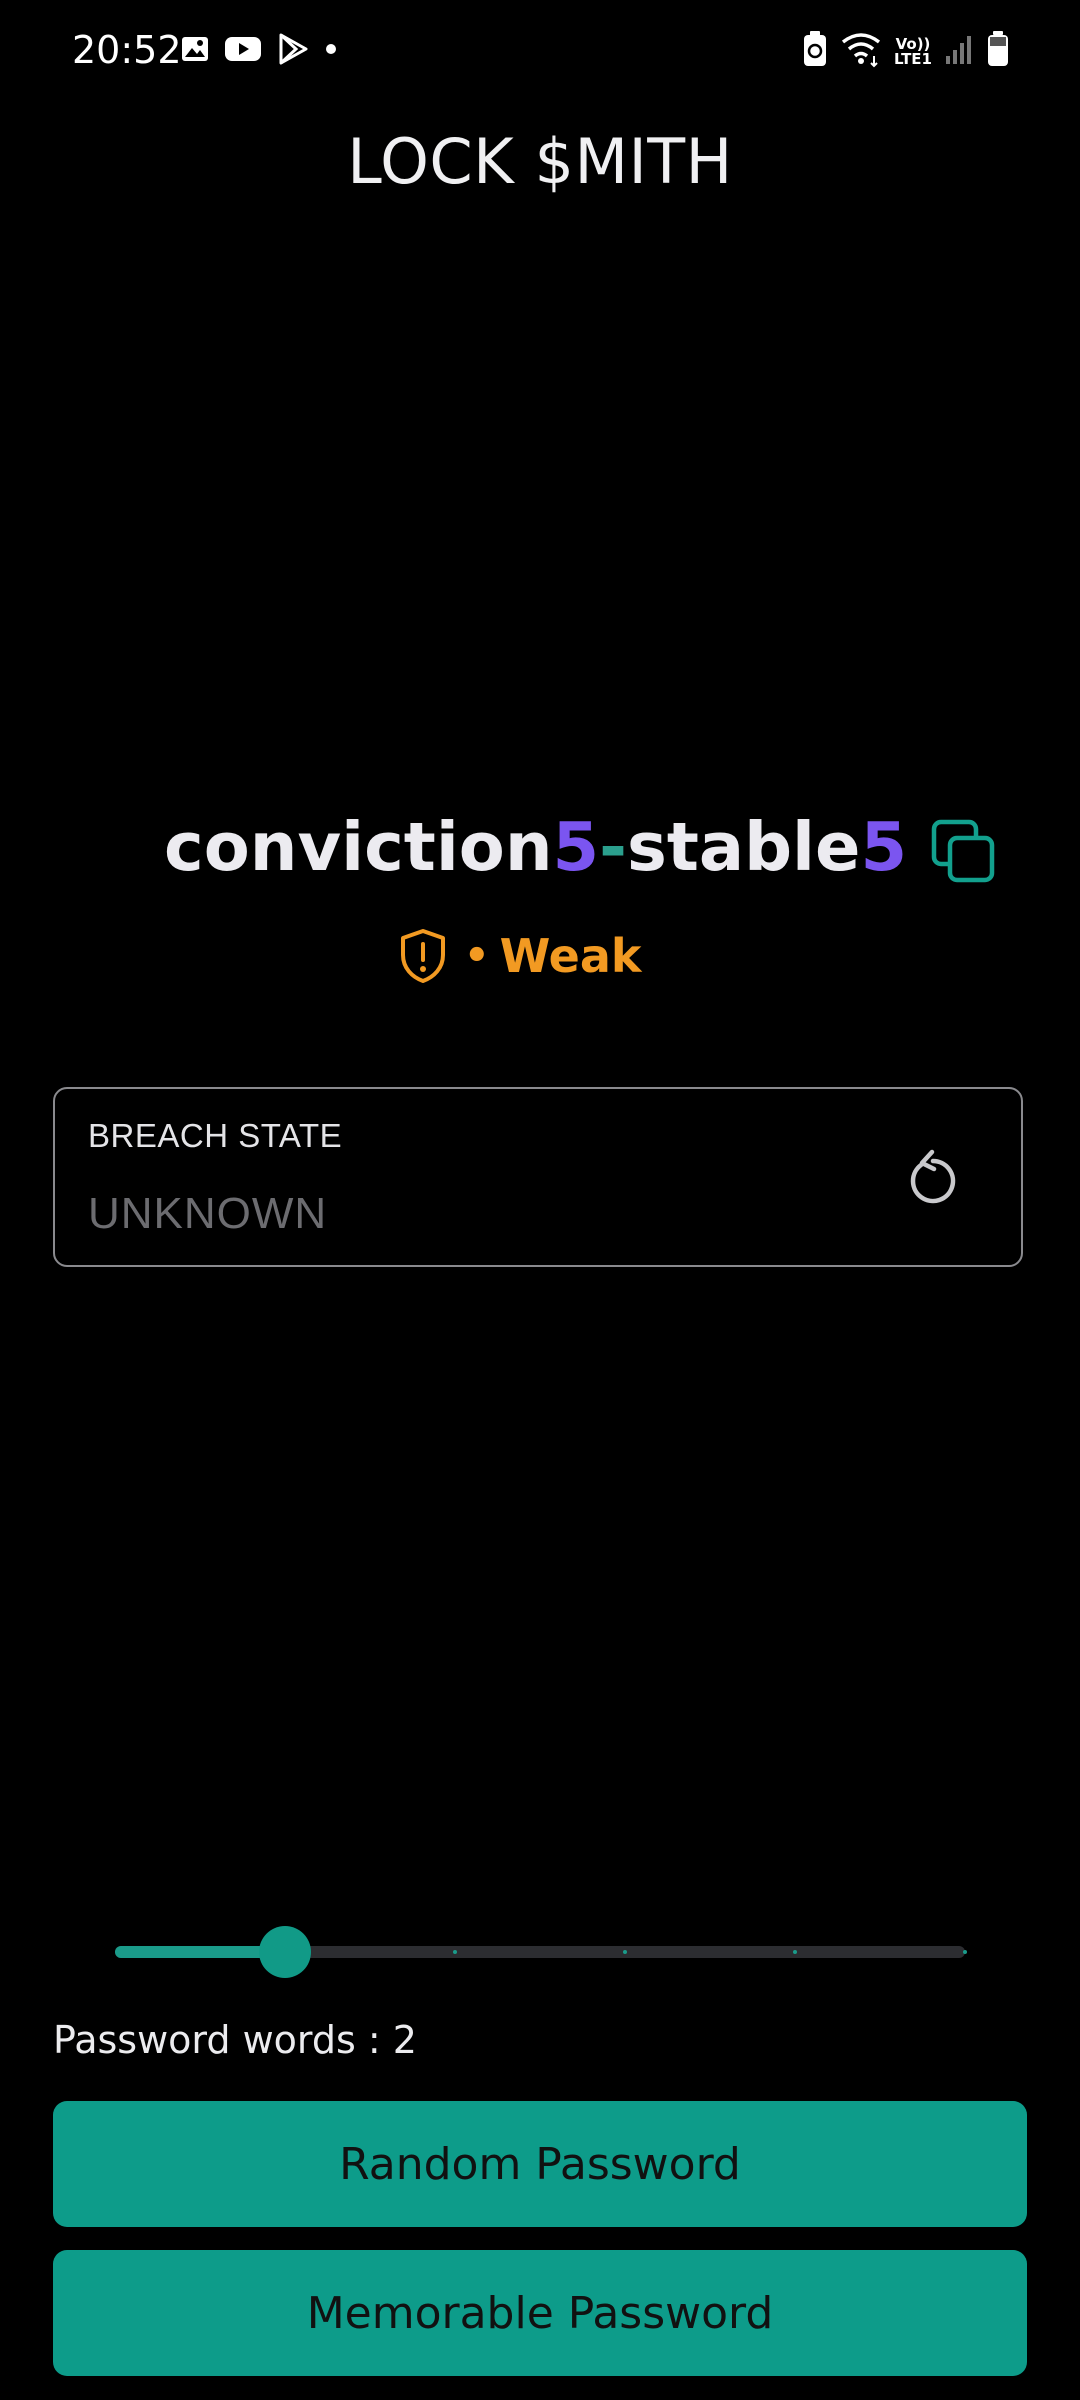 This screenshot has height=2400, width=1080. Describe the element at coordinates (998, 51) in the screenshot. I see `battery-icon` at that location.